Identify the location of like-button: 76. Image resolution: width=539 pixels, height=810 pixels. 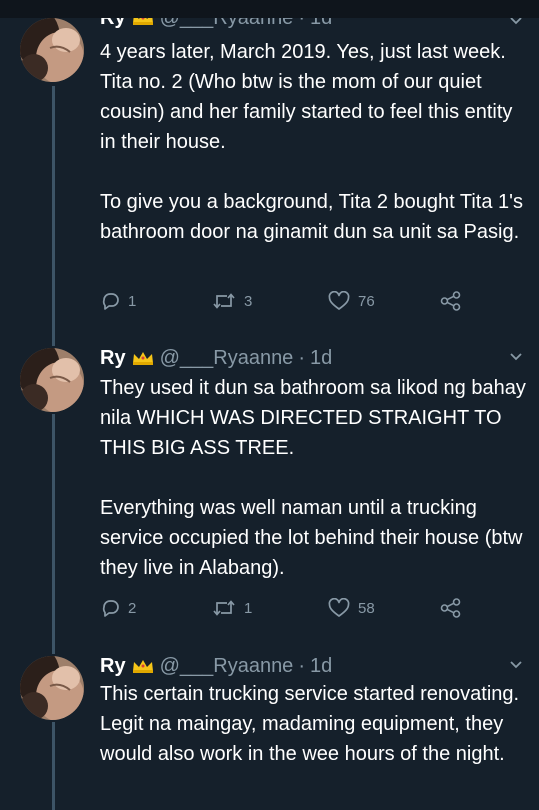
(351, 301).